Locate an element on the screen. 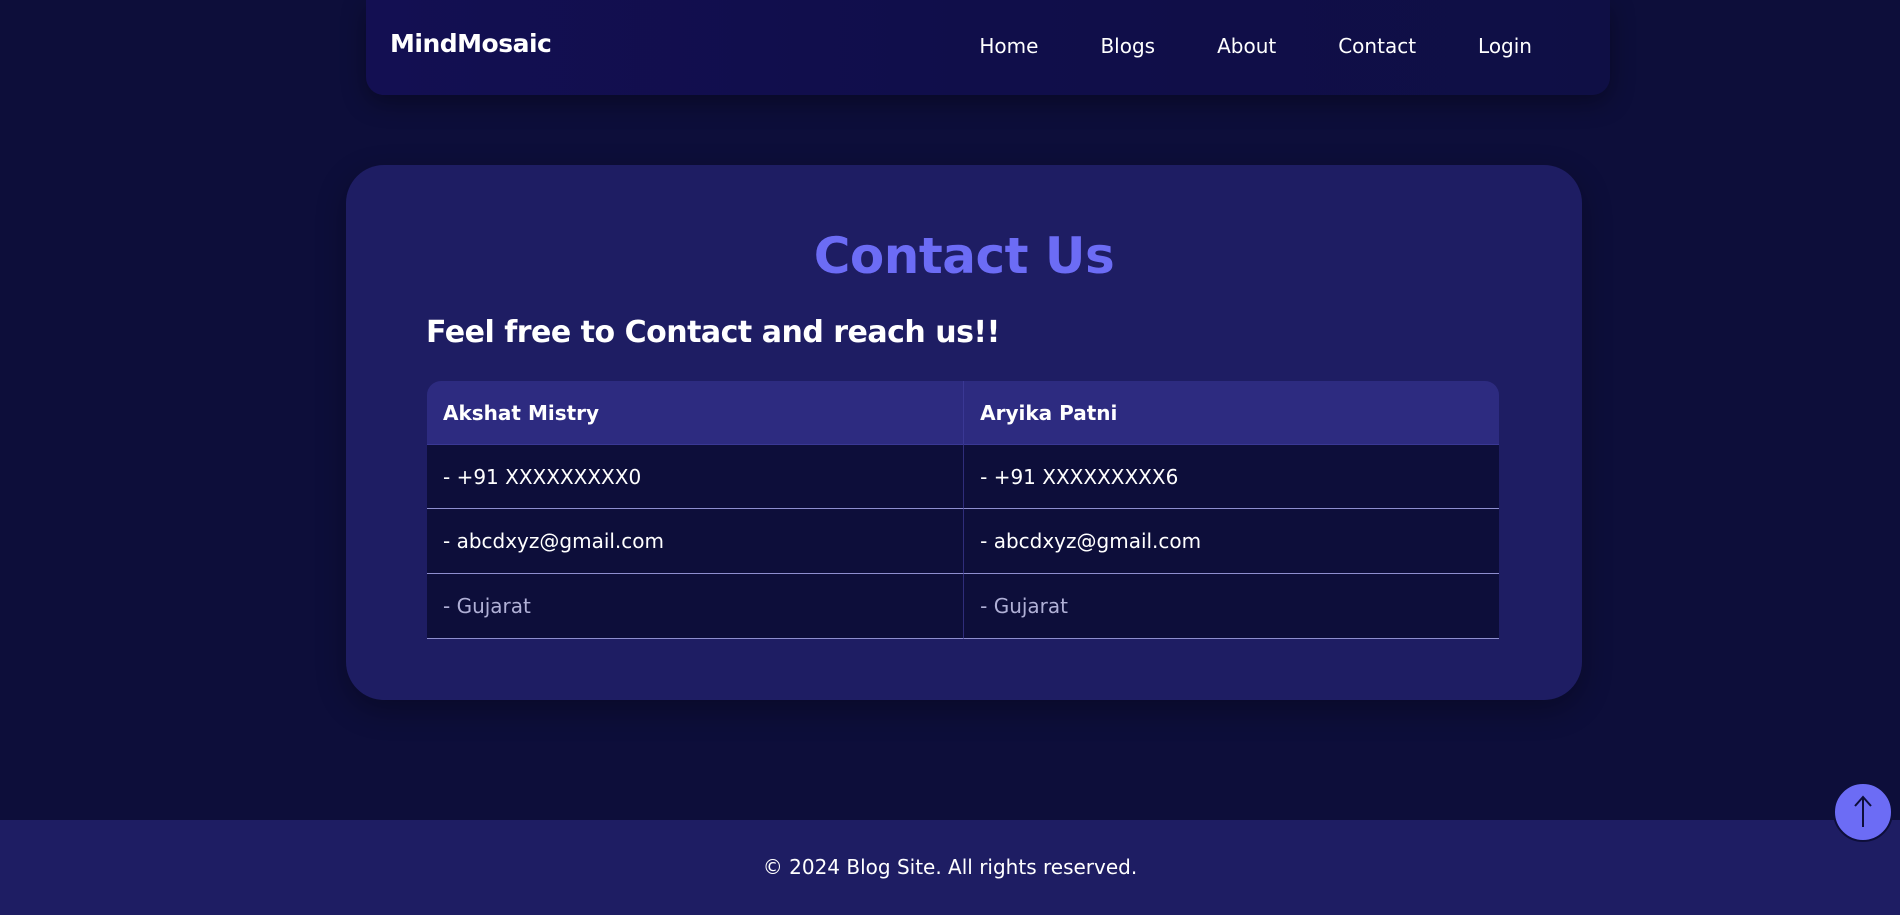 This screenshot has width=1900, height=915. phone-cell: - +91 XXXXXXXXX0 is located at coordinates (696, 476).